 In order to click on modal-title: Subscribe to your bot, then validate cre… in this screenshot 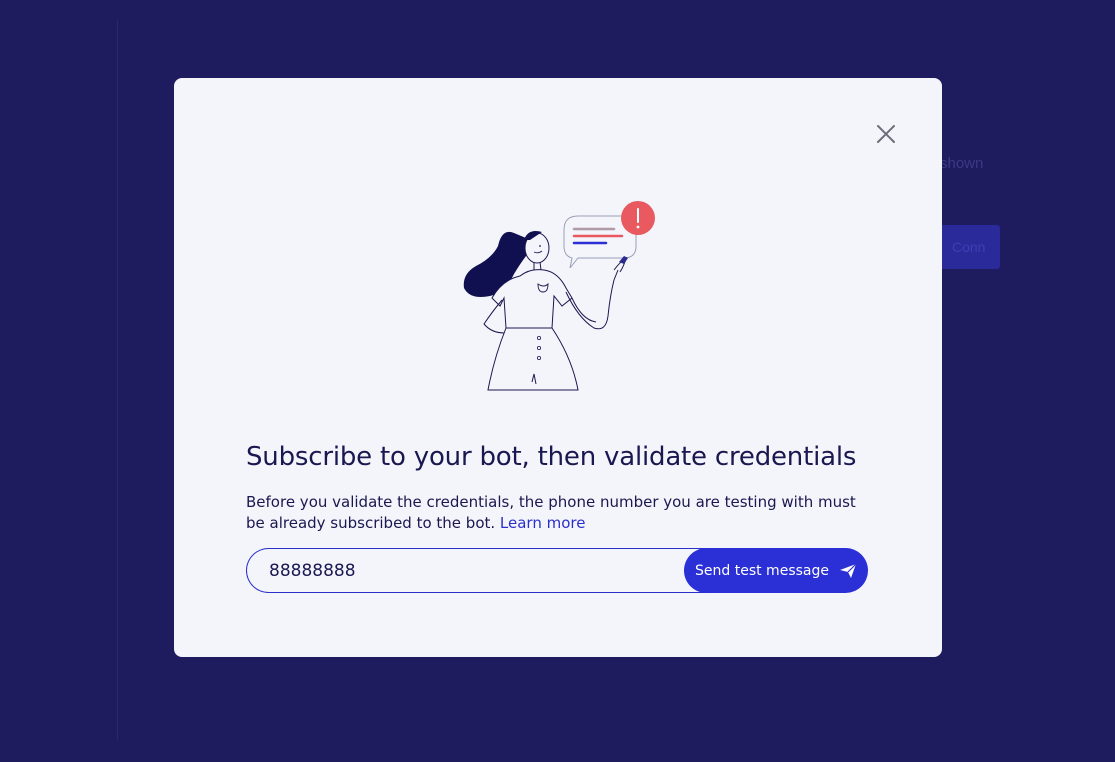, I will do `click(551, 457)`.